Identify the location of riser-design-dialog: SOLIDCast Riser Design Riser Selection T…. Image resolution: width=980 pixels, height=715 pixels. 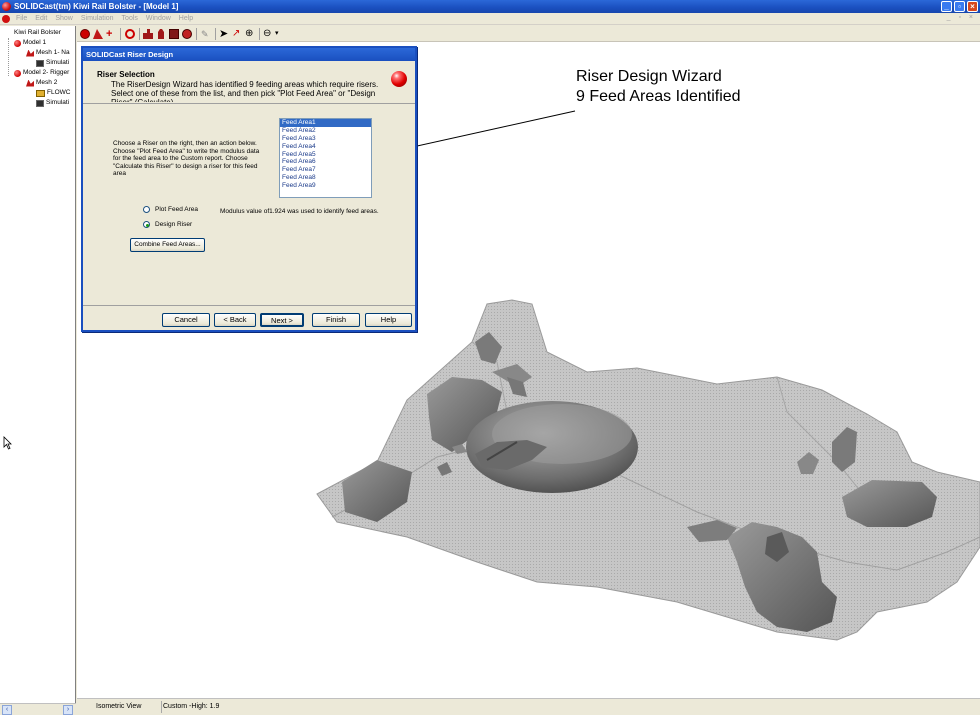
(249, 189).